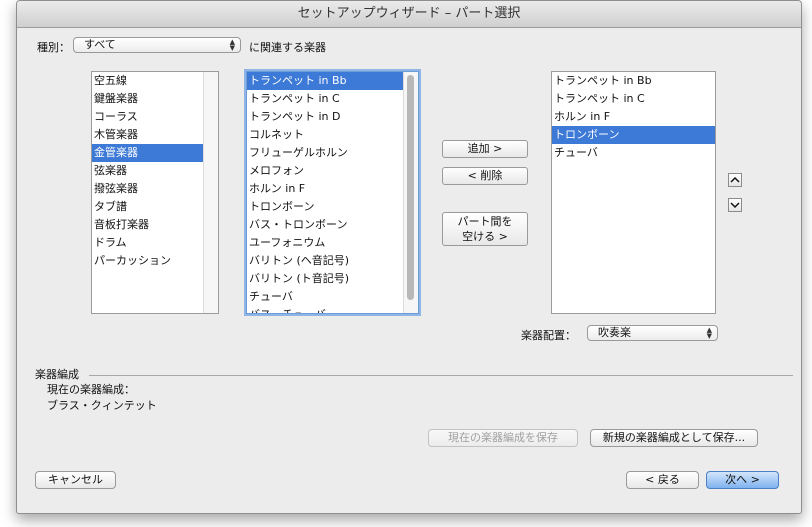  What do you see at coordinates (75, 480) in the screenshot?
I see `cancel-button: キャンセル` at bounding box center [75, 480].